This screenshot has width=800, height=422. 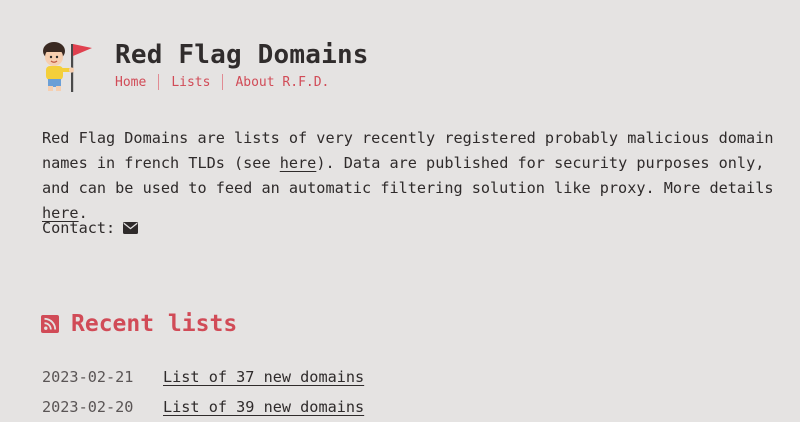 I want to click on main-nav: Home Lists About R.F.D., so click(x=222, y=82).